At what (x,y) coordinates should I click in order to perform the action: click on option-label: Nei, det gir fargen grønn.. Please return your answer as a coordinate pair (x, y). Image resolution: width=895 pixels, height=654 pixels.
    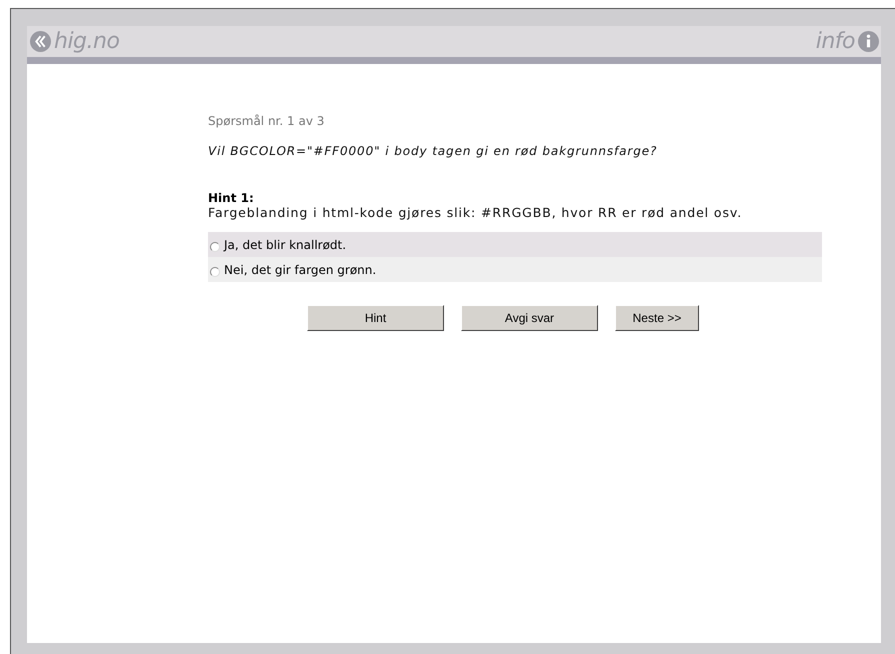
    Looking at the image, I should click on (300, 269).